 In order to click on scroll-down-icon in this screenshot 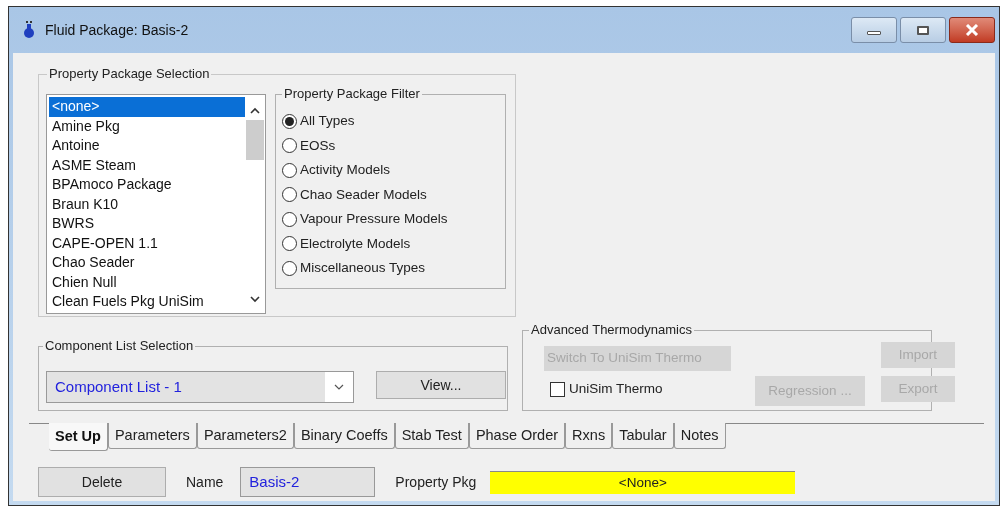, I will do `click(255, 299)`.